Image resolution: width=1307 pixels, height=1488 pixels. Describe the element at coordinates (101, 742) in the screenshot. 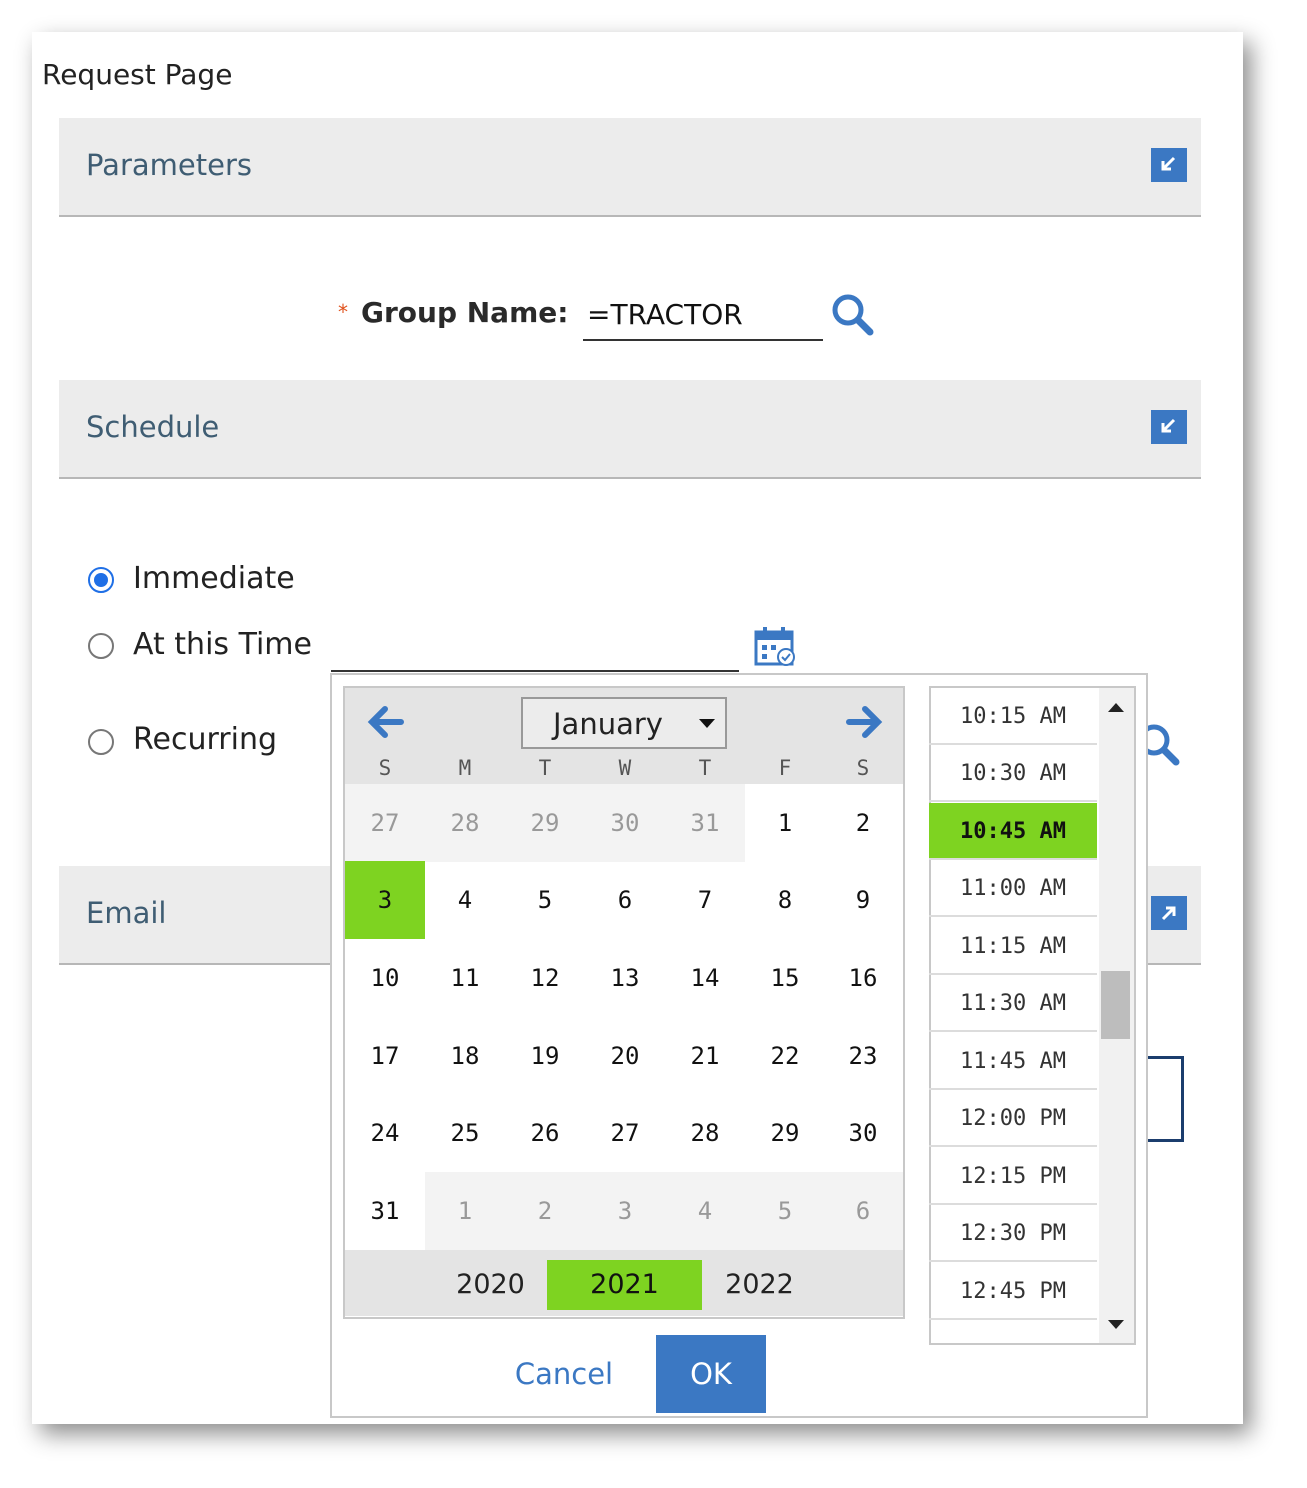

I see `recurring-radio` at that location.